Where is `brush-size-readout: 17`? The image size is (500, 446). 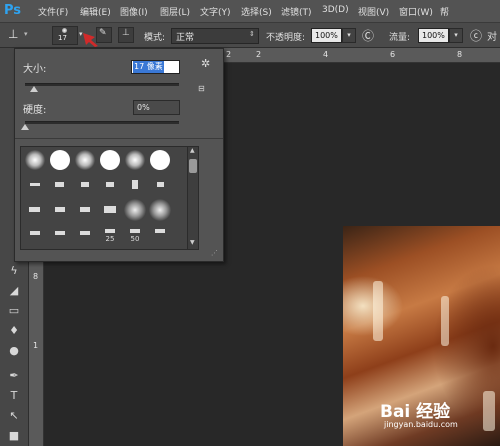 brush-size-readout: 17 is located at coordinates (62, 38).